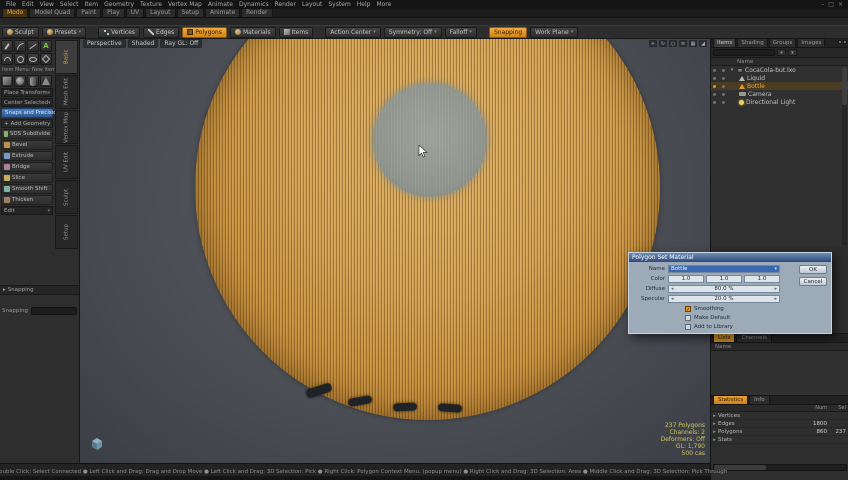  I want to click on cube-primitive-icon, so click(7, 81).